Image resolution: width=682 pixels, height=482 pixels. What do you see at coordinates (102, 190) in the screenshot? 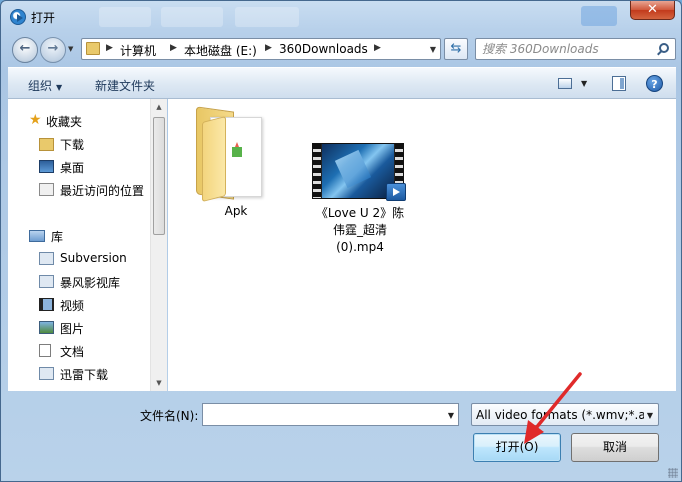
I see `nav-item-recent-places: 最近访问的位置` at bounding box center [102, 190].